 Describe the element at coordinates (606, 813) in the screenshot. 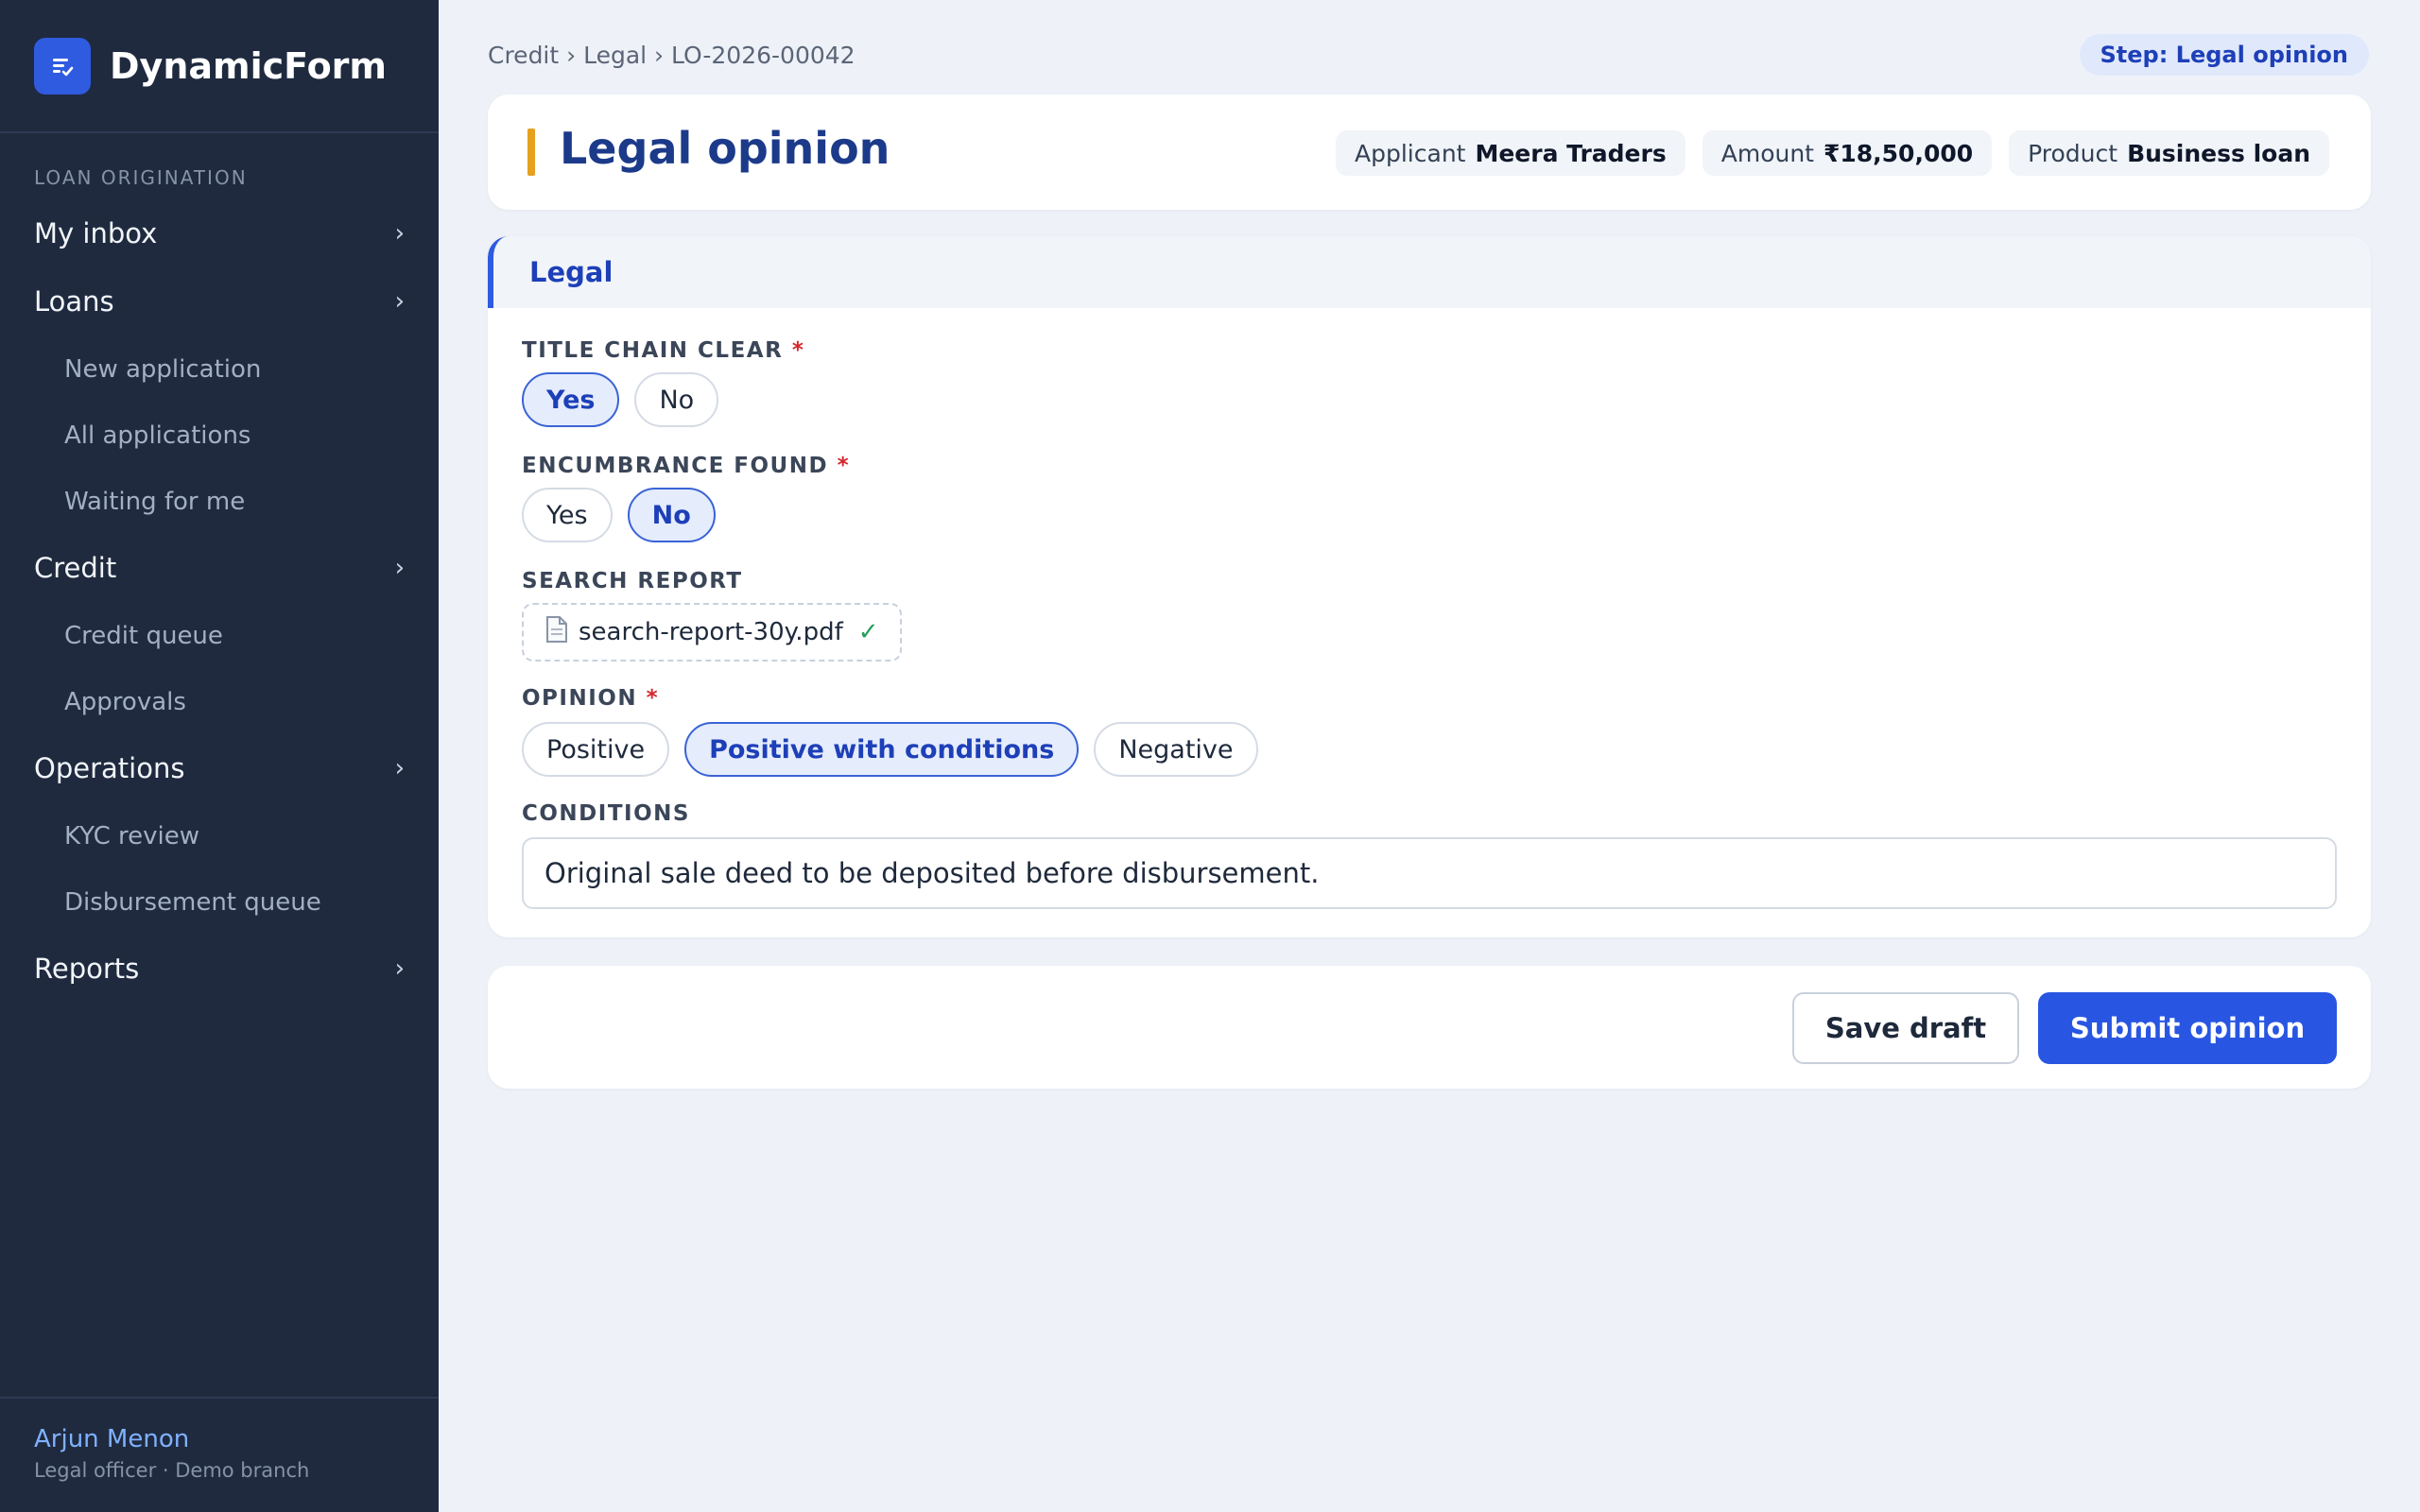

I see `conditions-label: CONDITIONS` at that location.